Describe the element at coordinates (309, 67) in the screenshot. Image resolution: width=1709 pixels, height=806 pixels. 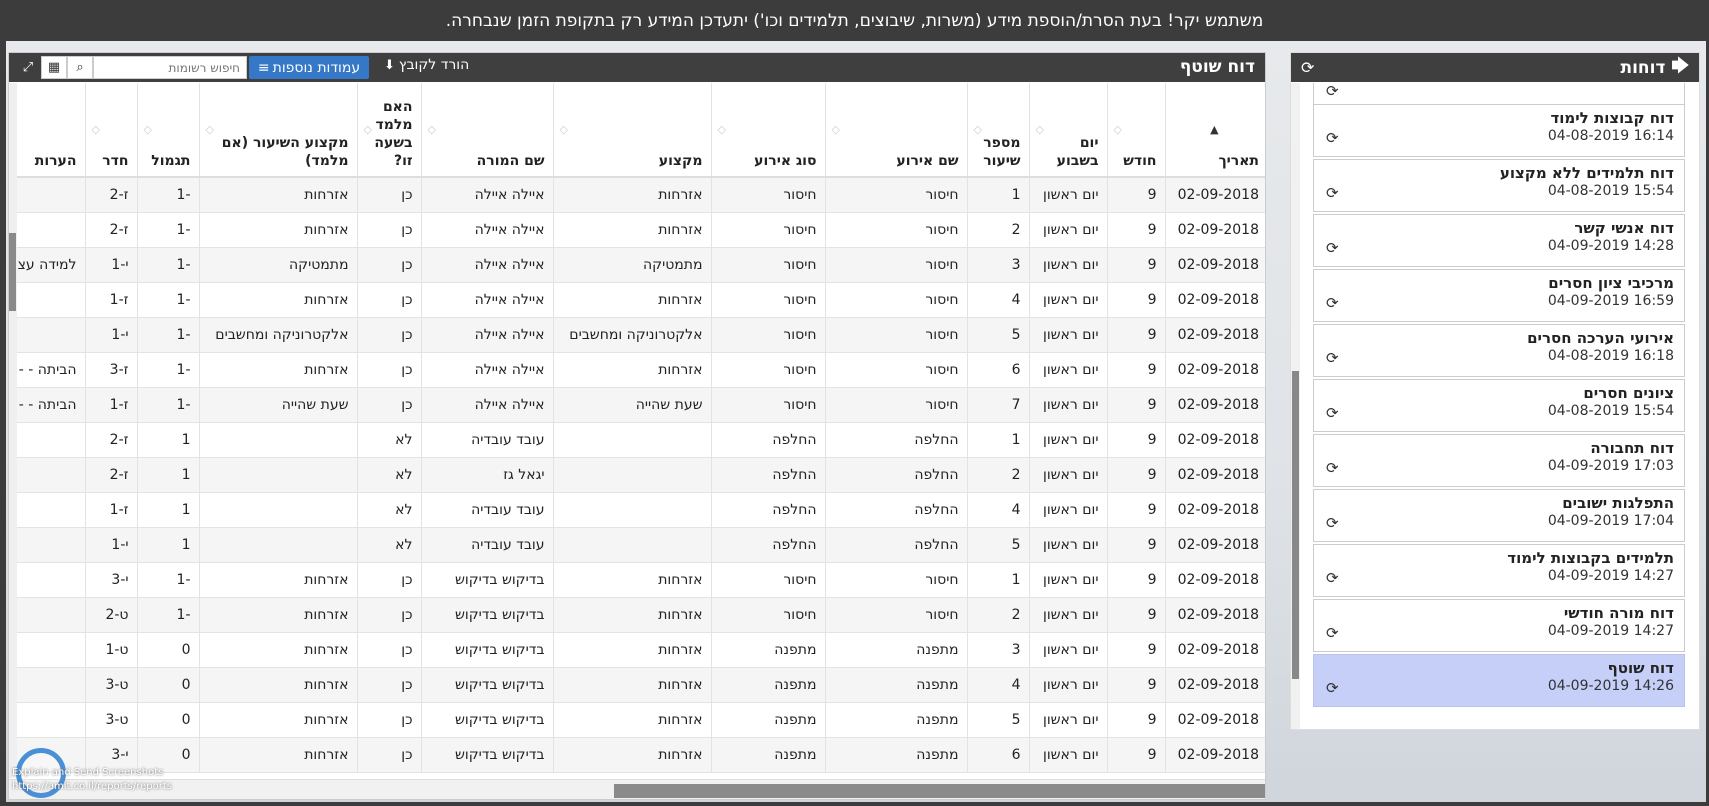
I see `extra-columns-button: עמודות נוספות ≡` at that location.